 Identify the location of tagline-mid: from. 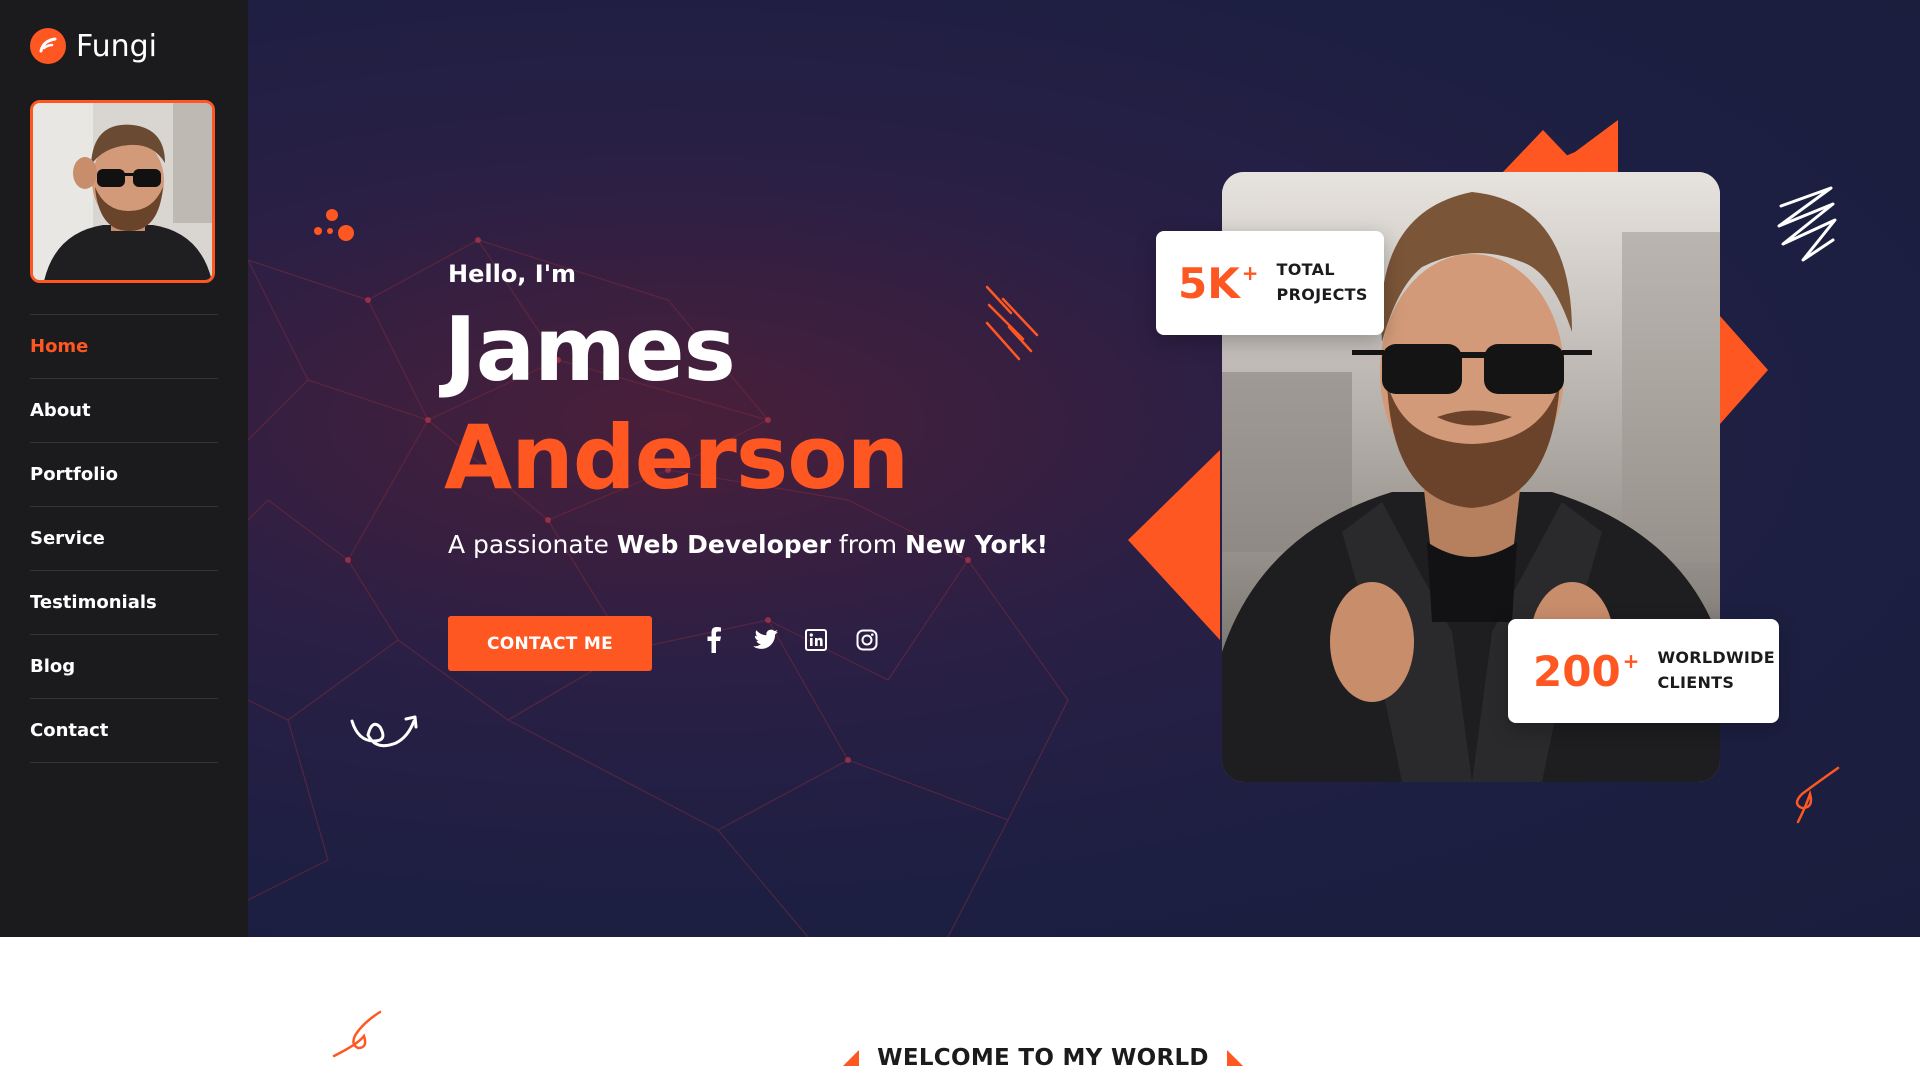
(868, 544).